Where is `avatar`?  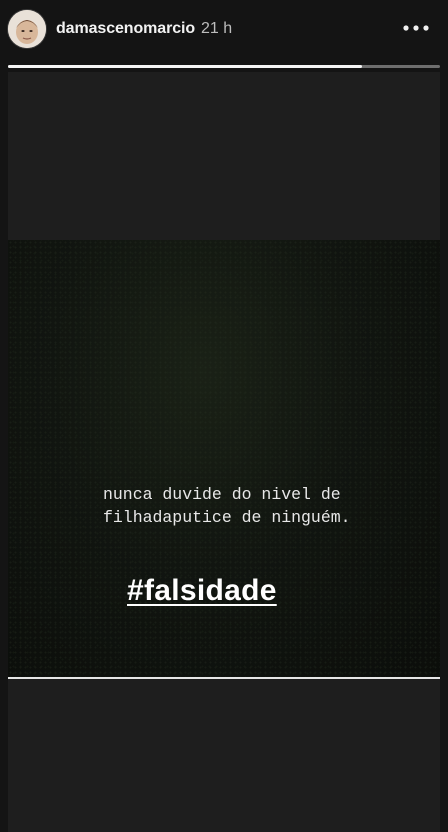
avatar is located at coordinates (27, 29).